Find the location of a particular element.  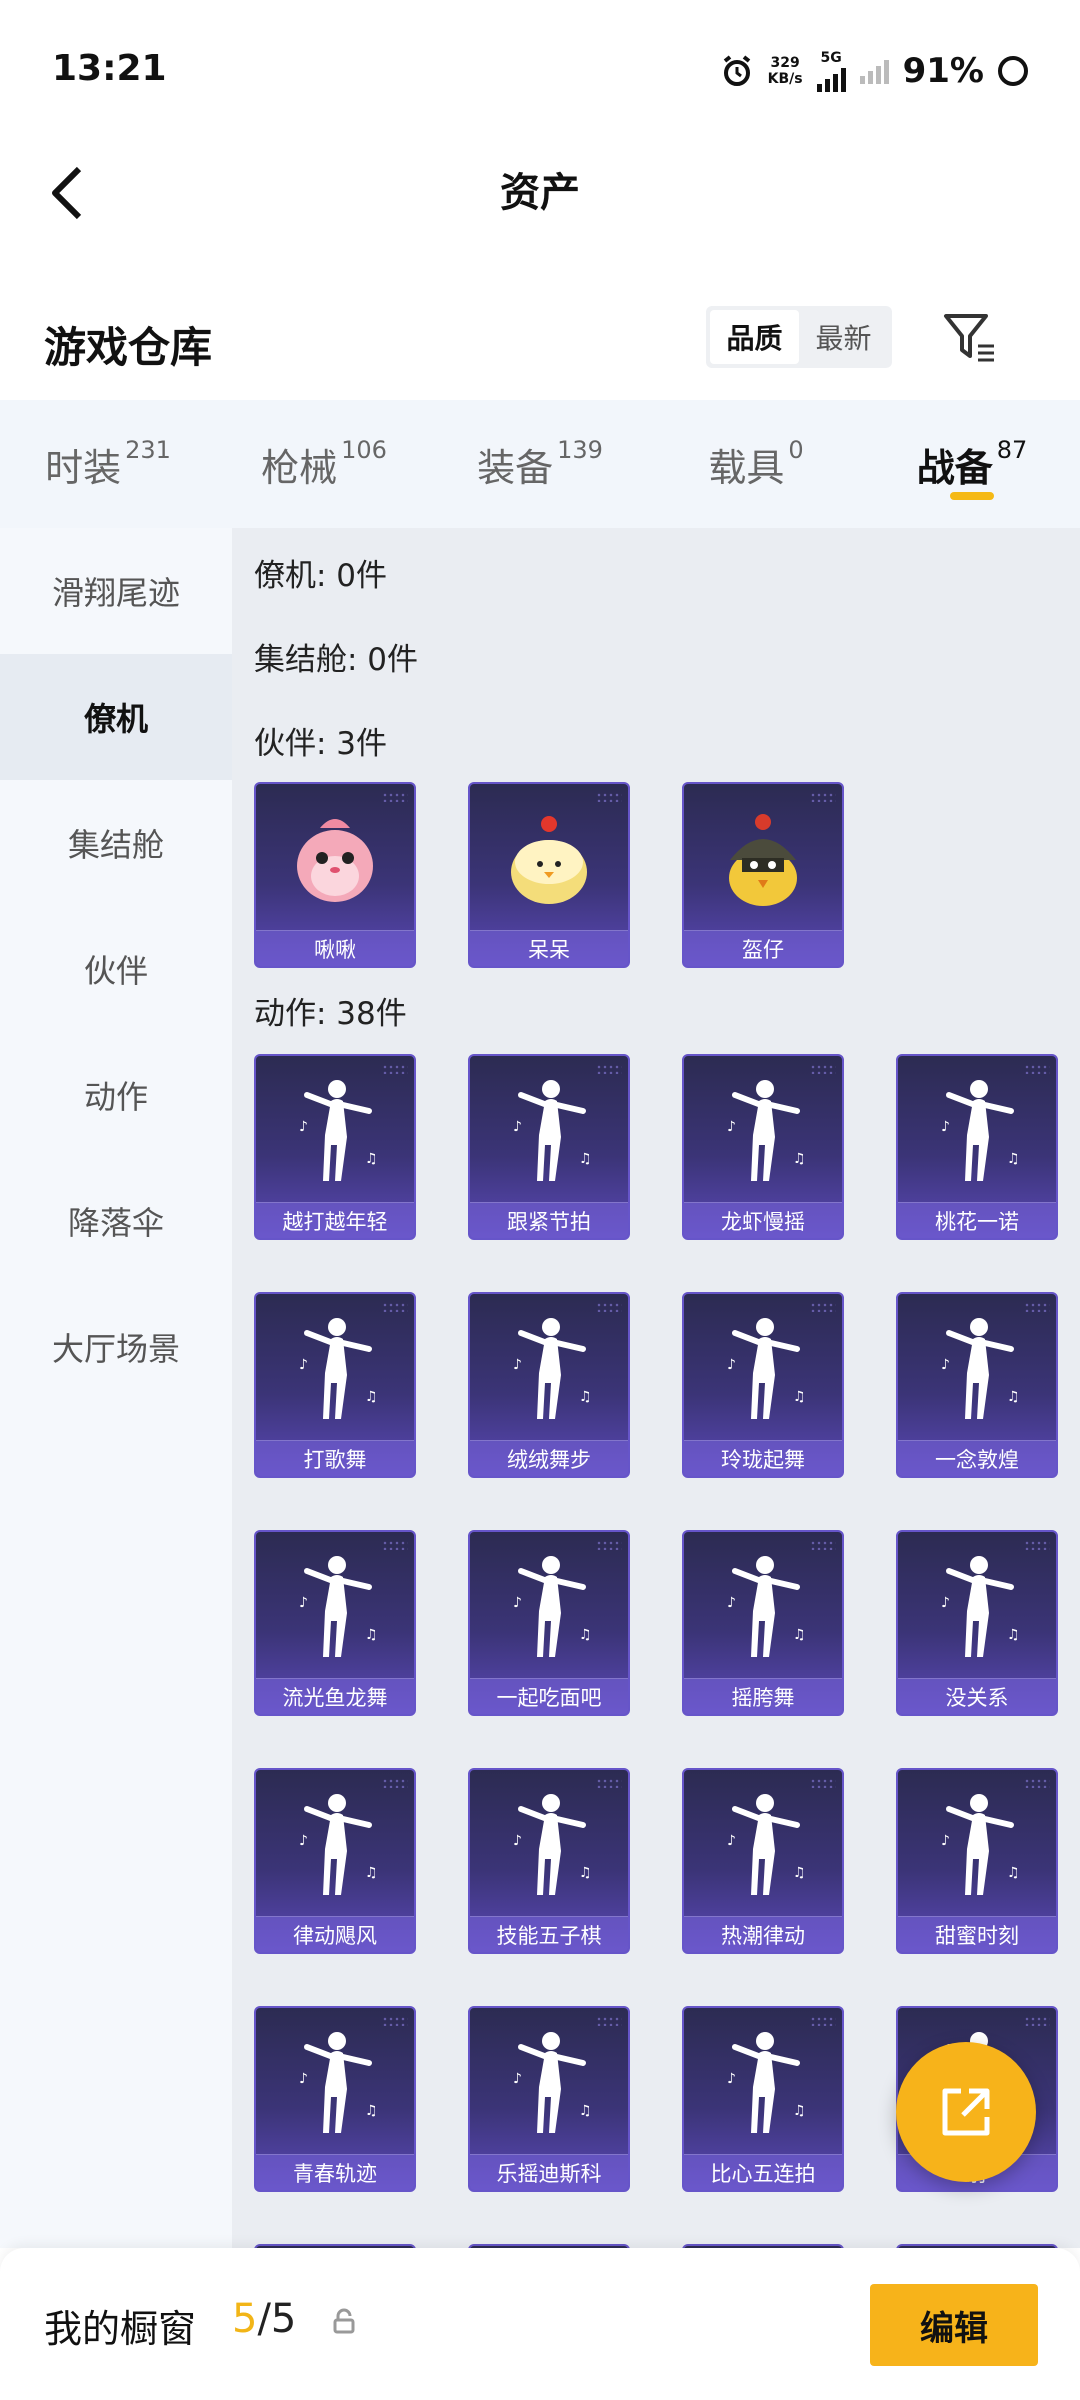

sidebar-item-rally-pod: 集结舱 is located at coordinates (116, 843).